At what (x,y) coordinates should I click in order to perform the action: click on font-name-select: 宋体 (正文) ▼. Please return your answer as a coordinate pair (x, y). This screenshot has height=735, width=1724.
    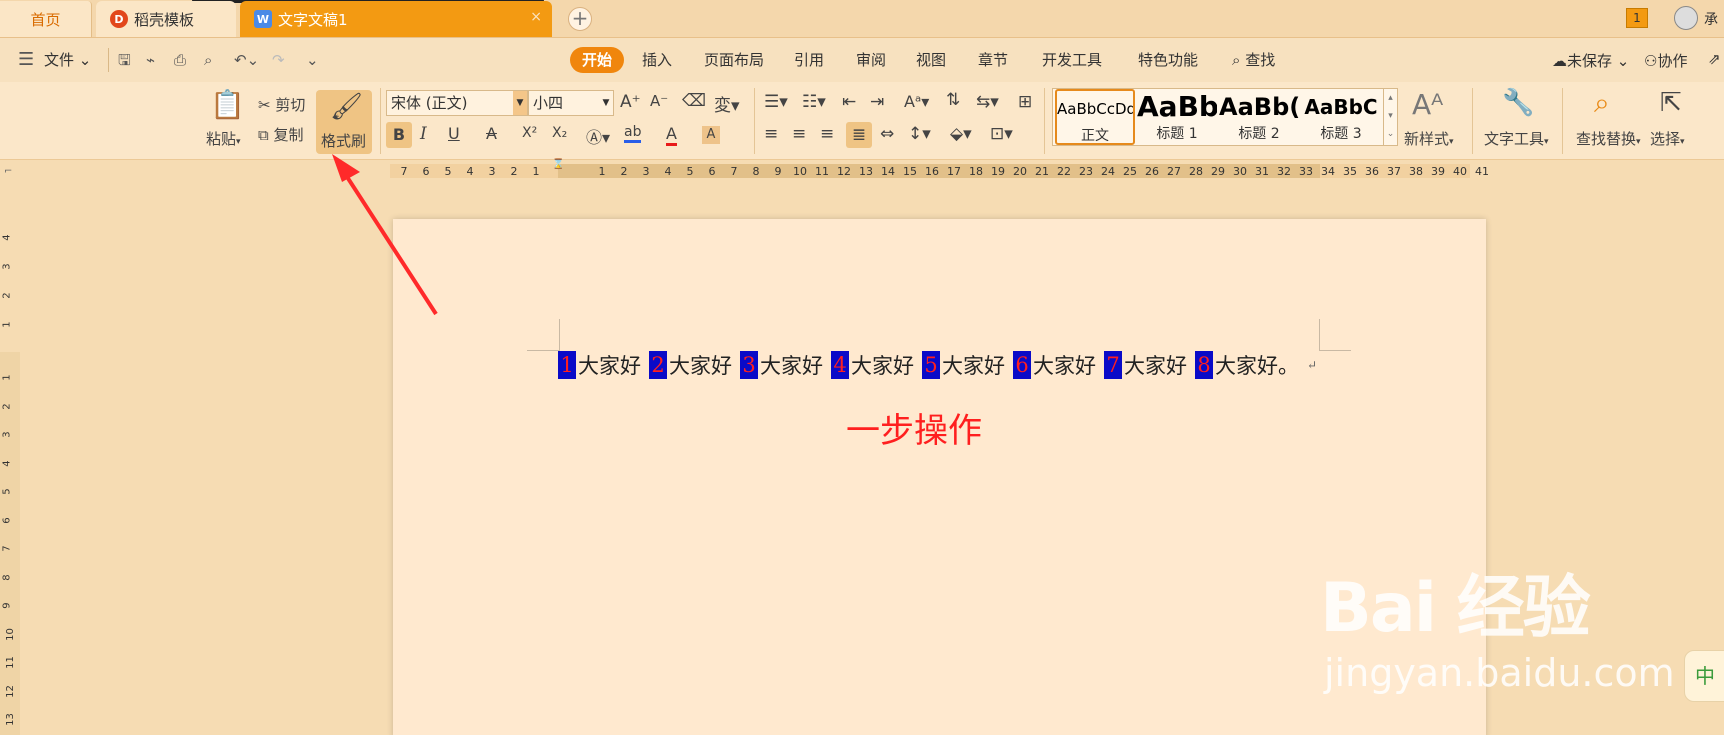
    Looking at the image, I should click on (457, 103).